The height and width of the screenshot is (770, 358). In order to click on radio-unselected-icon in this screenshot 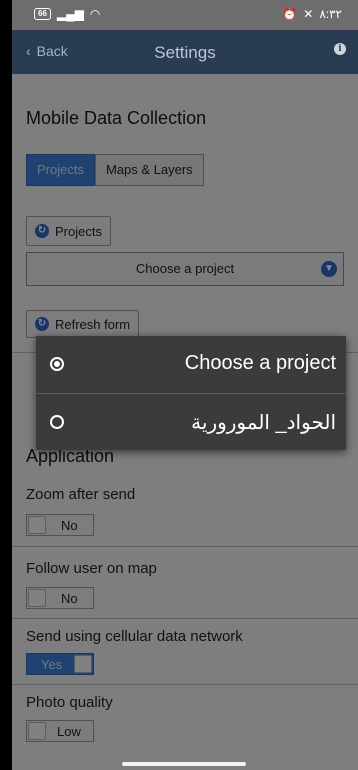, I will do `click(57, 422)`.